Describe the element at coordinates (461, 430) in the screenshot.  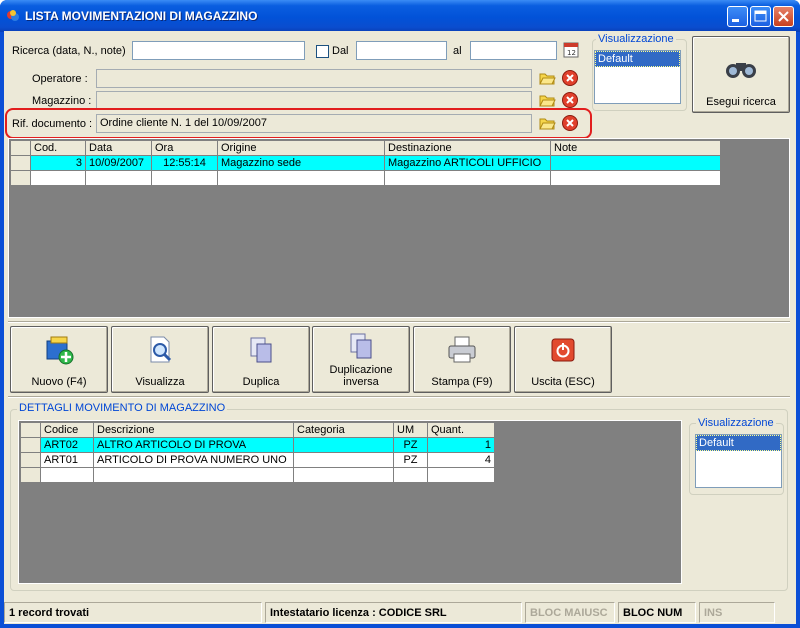
I see `col-header-quant: Quant.` at that location.